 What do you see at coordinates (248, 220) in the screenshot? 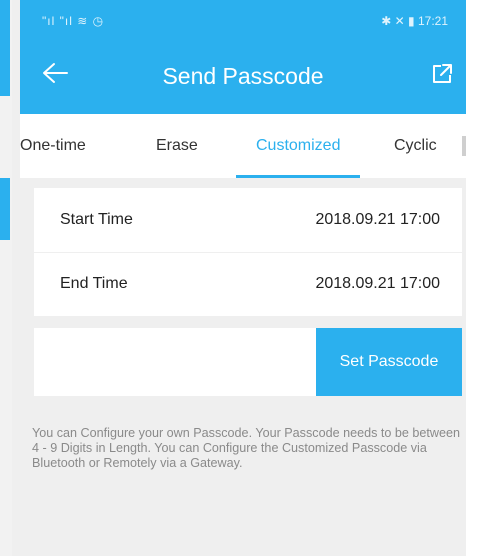
I see `start-time-row: Start Time 2018.09.21 17:00` at bounding box center [248, 220].